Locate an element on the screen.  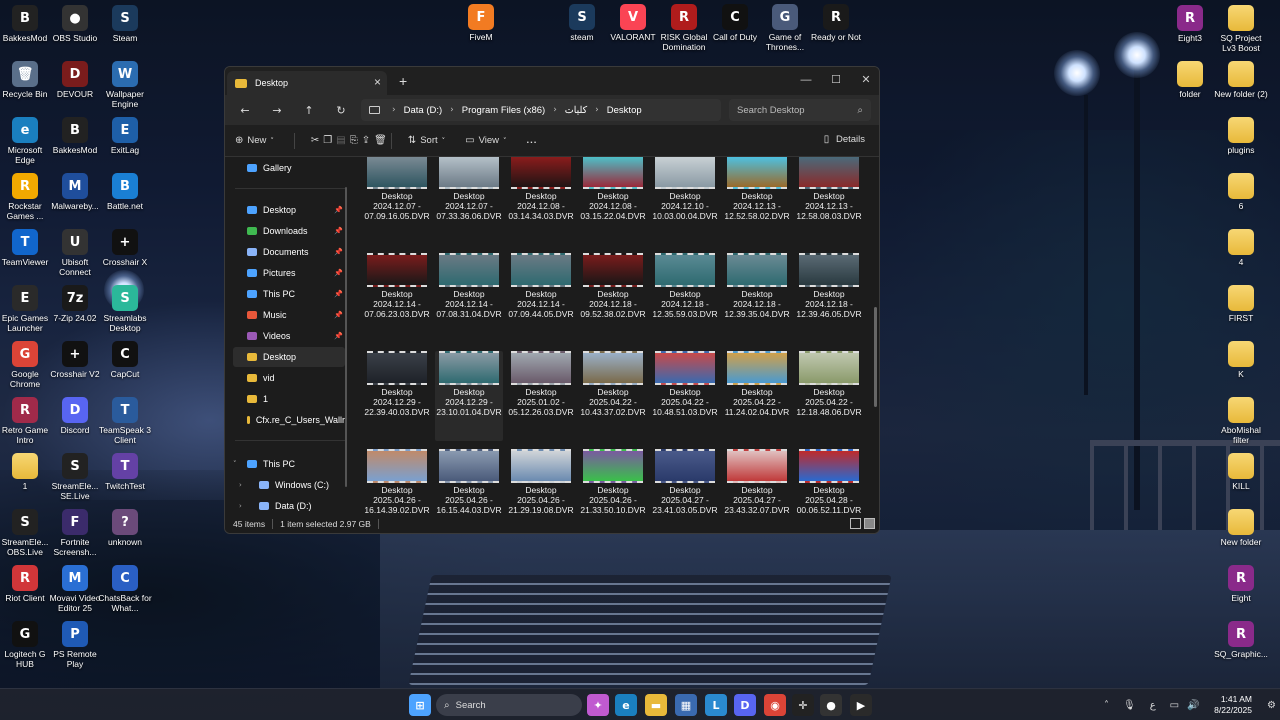
file-item: Desktop 2024.12.08 -03.15.22.04.DVR is located at coordinates (613, 201).